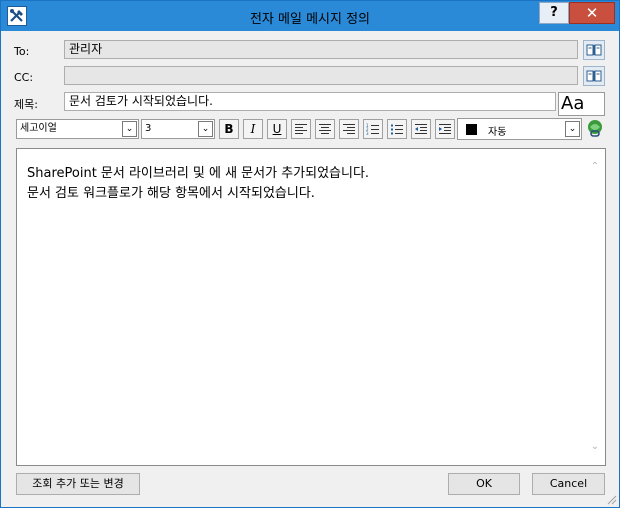  I want to click on color-swatch, so click(471, 129).